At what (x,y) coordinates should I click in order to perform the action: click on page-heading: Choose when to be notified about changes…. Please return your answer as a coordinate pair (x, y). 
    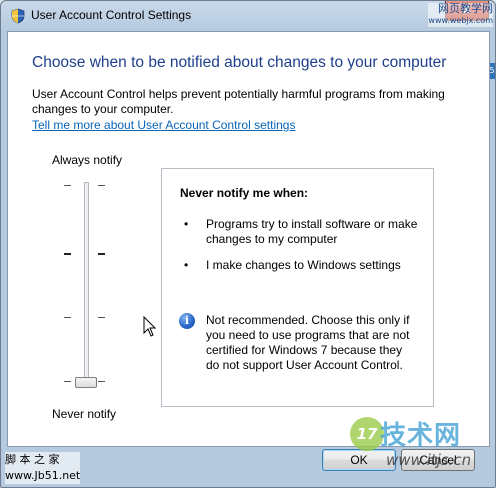
    Looking at the image, I should click on (239, 62).